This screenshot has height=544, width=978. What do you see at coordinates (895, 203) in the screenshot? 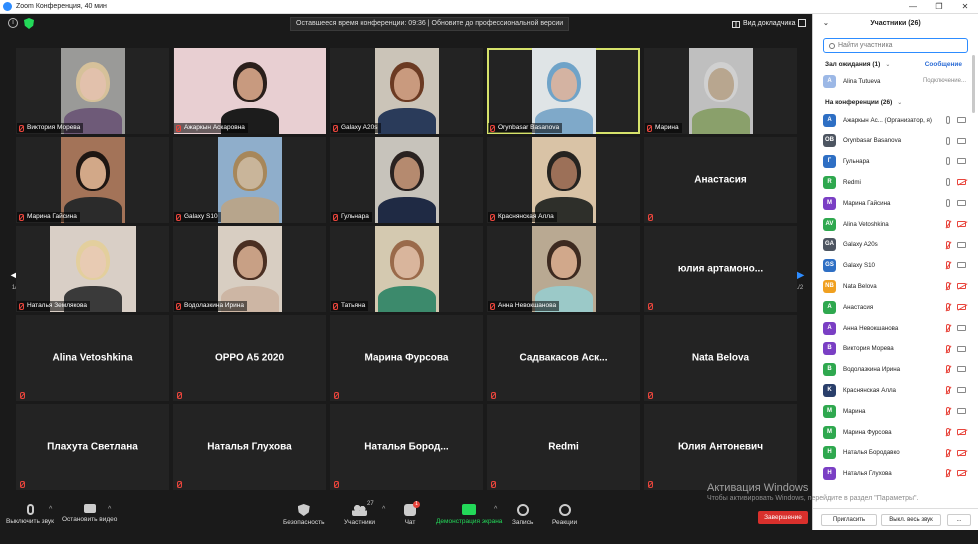
I see `participant-row: M Марина Гайсина` at bounding box center [895, 203].